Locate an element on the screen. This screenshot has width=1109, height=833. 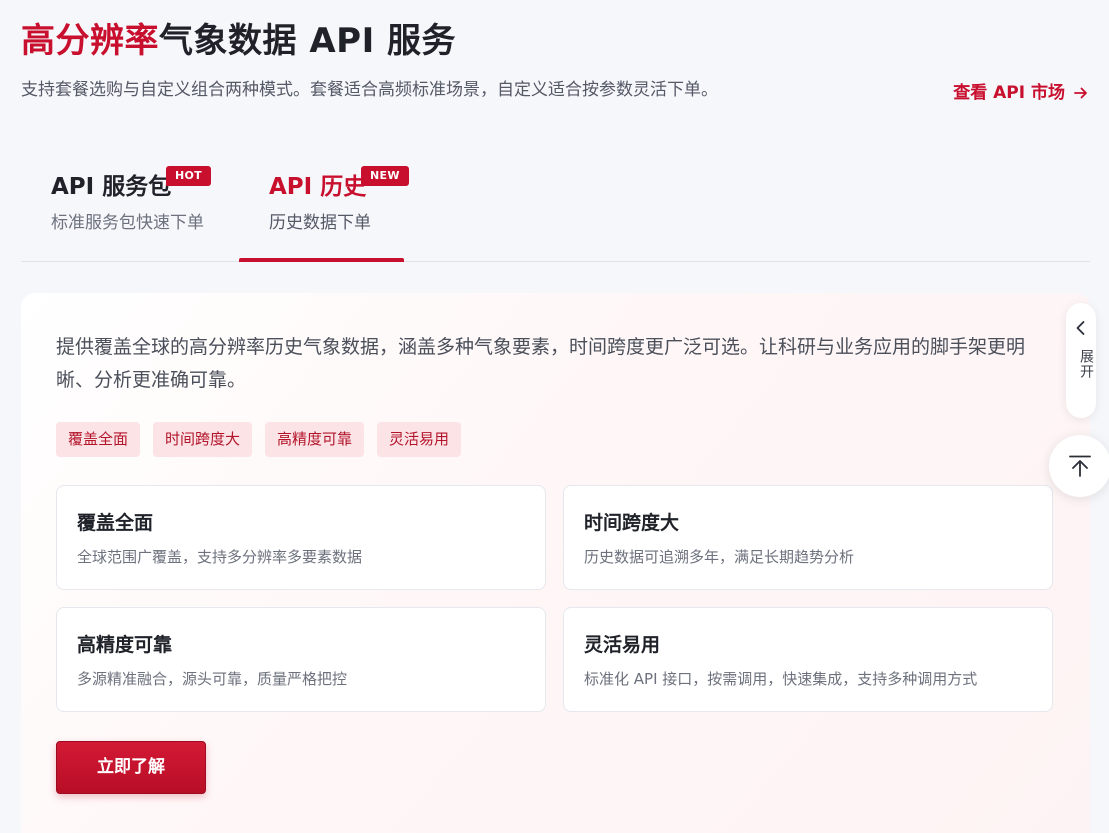
tab-api-history: API 历史 NEW 历史数据下单 is located at coordinates (324, 206).